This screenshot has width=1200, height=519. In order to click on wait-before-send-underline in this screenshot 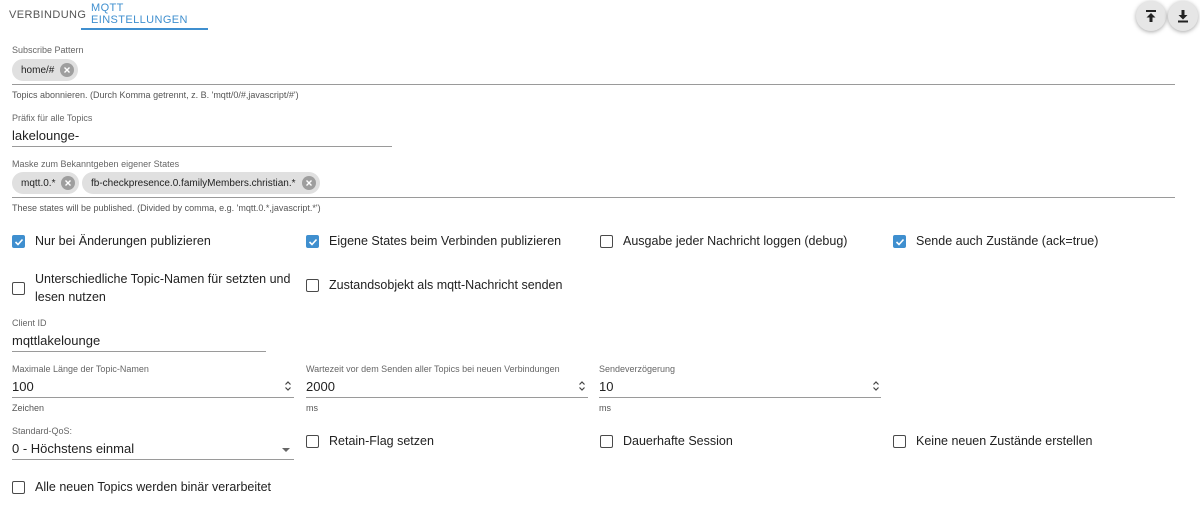, I will do `click(447, 397)`.